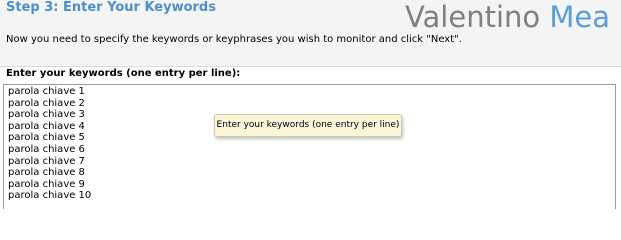  Describe the element at coordinates (46, 149) in the screenshot. I see `keyword-line: parola chiave 6` at that location.